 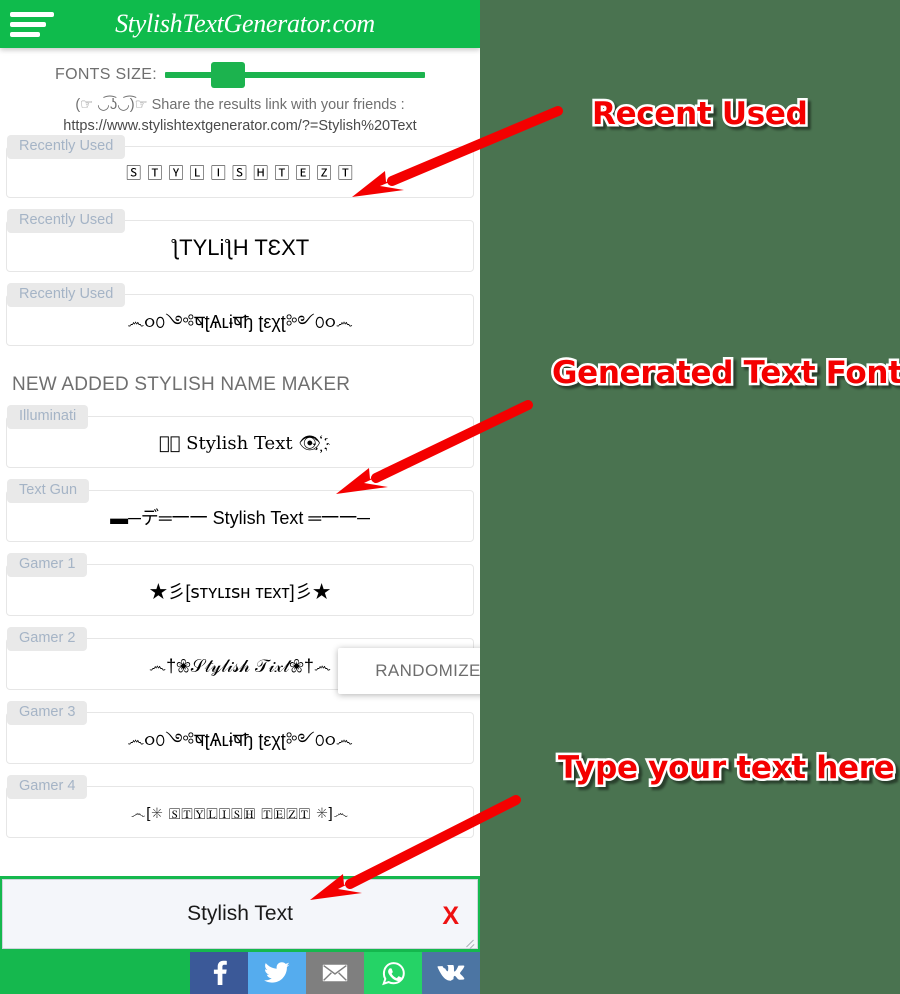 I want to click on font-row: Recently Used ෴૦௦༺षʈѦʟɨषђ ʈεχʈ༻௦૦෴, so click(x=240, y=314).